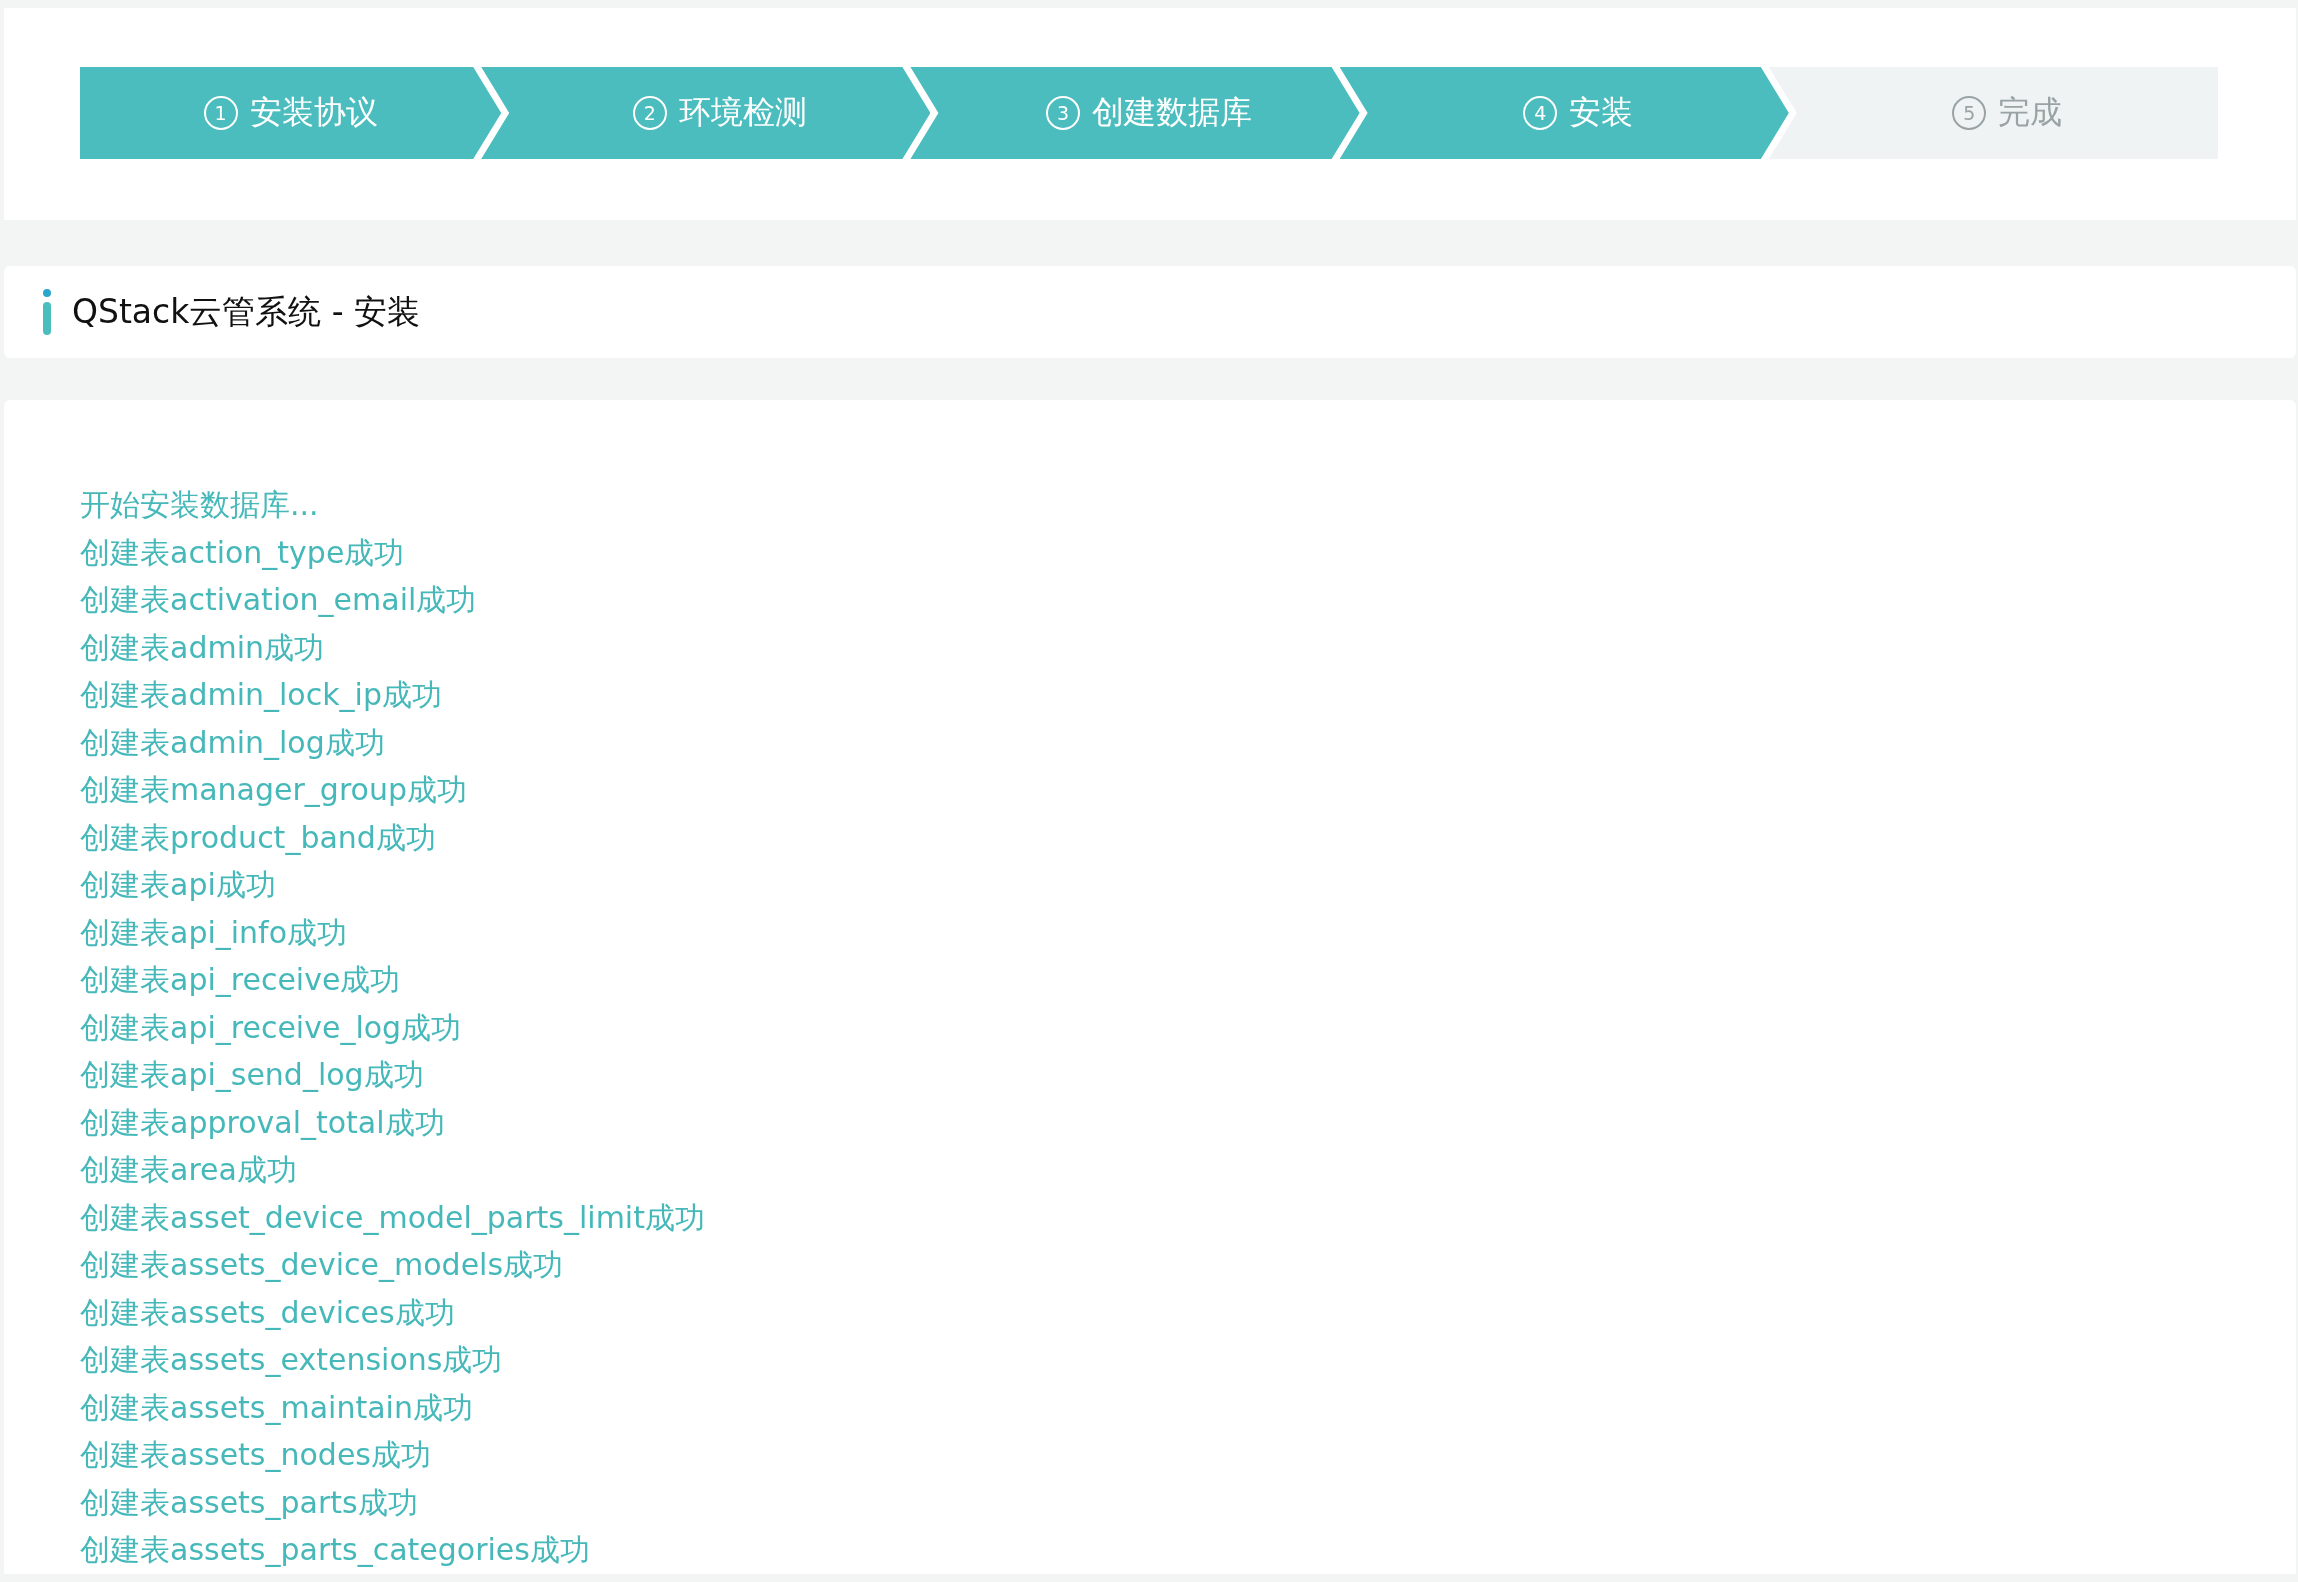  Describe the element at coordinates (2030, 112) in the screenshot. I see `step-label: 完成` at that location.